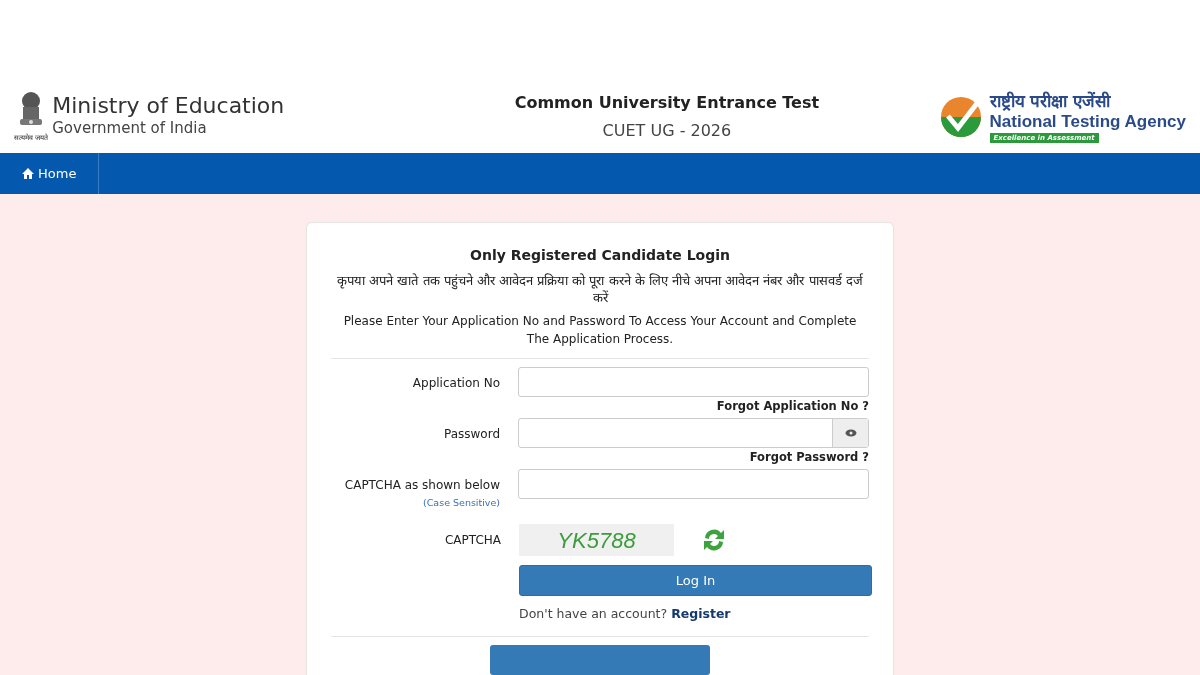 This screenshot has height=675, width=1200. What do you see at coordinates (472, 541) in the screenshot?
I see `captcha-label: CAPTCHA` at bounding box center [472, 541].